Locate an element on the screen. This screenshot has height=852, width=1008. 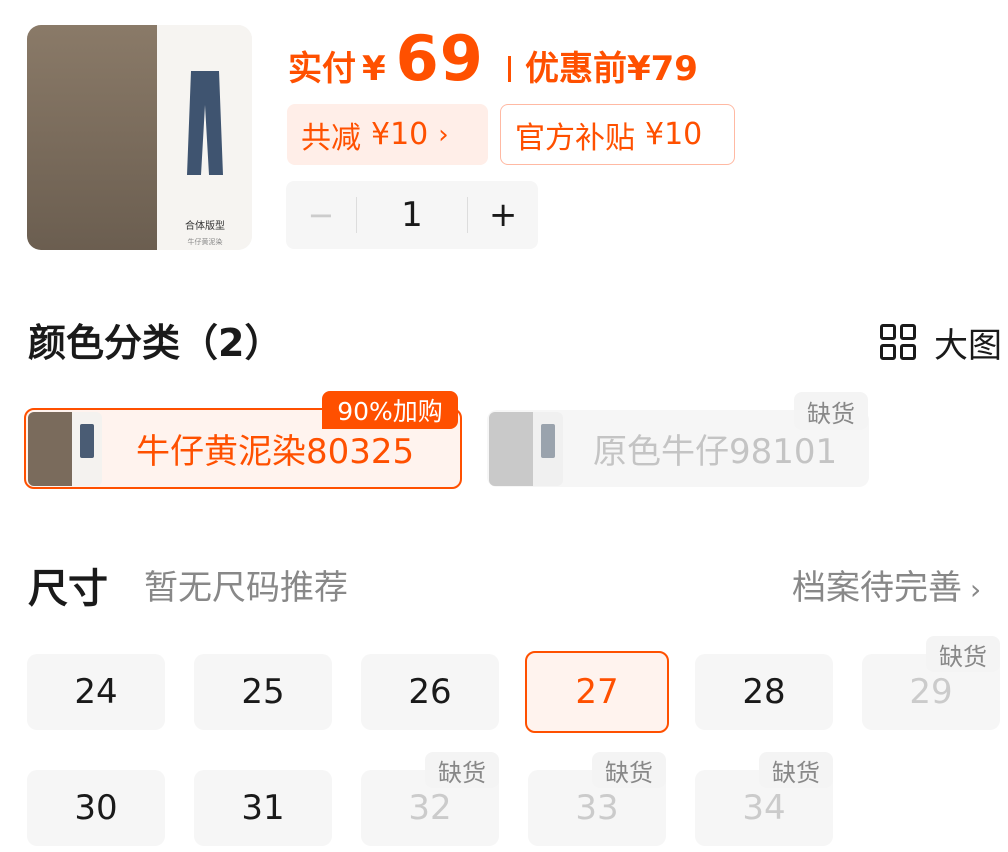
official-subsidy-chip: 官方补贴 ¥10 is located at coordinates (617, 134).